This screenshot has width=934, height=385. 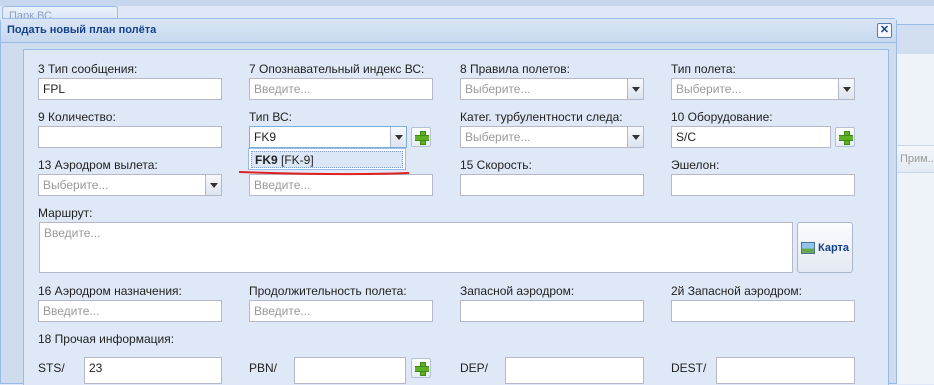 I want to click on aircraft-type-dropdown: FK9 [FK-9], so click(x=327, y=159).